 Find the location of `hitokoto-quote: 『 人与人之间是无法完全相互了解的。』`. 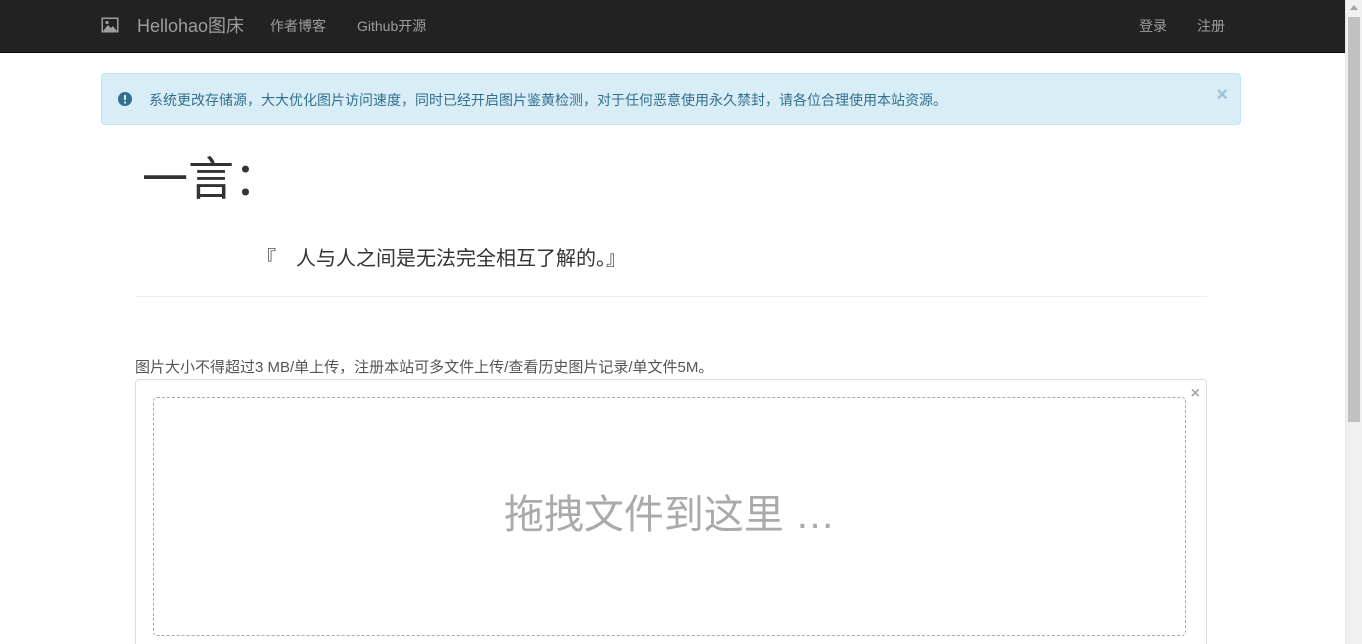

hitokoto-quote: 『 人与人之间是无法完全相互了解的。』 is located at coordinates (441, 259).